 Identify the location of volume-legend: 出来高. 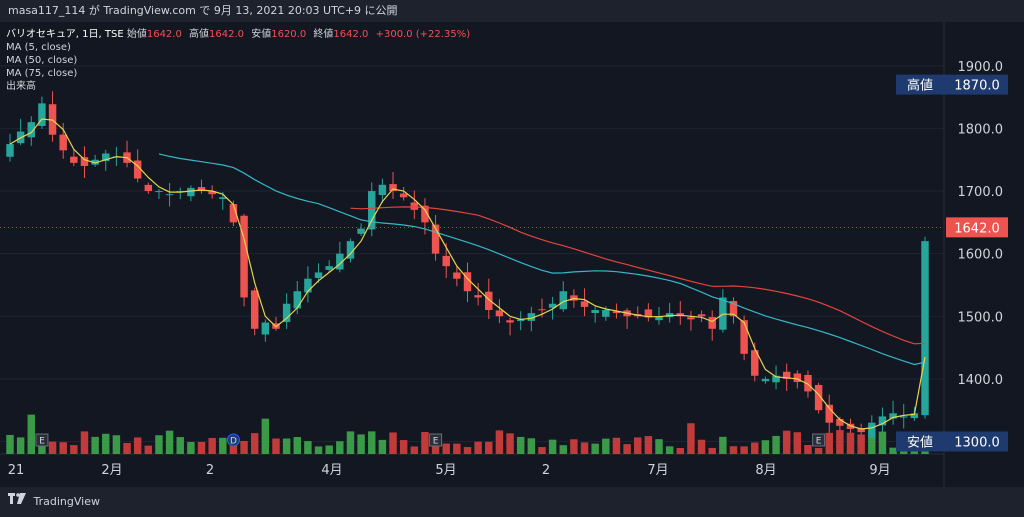
(240, 86).